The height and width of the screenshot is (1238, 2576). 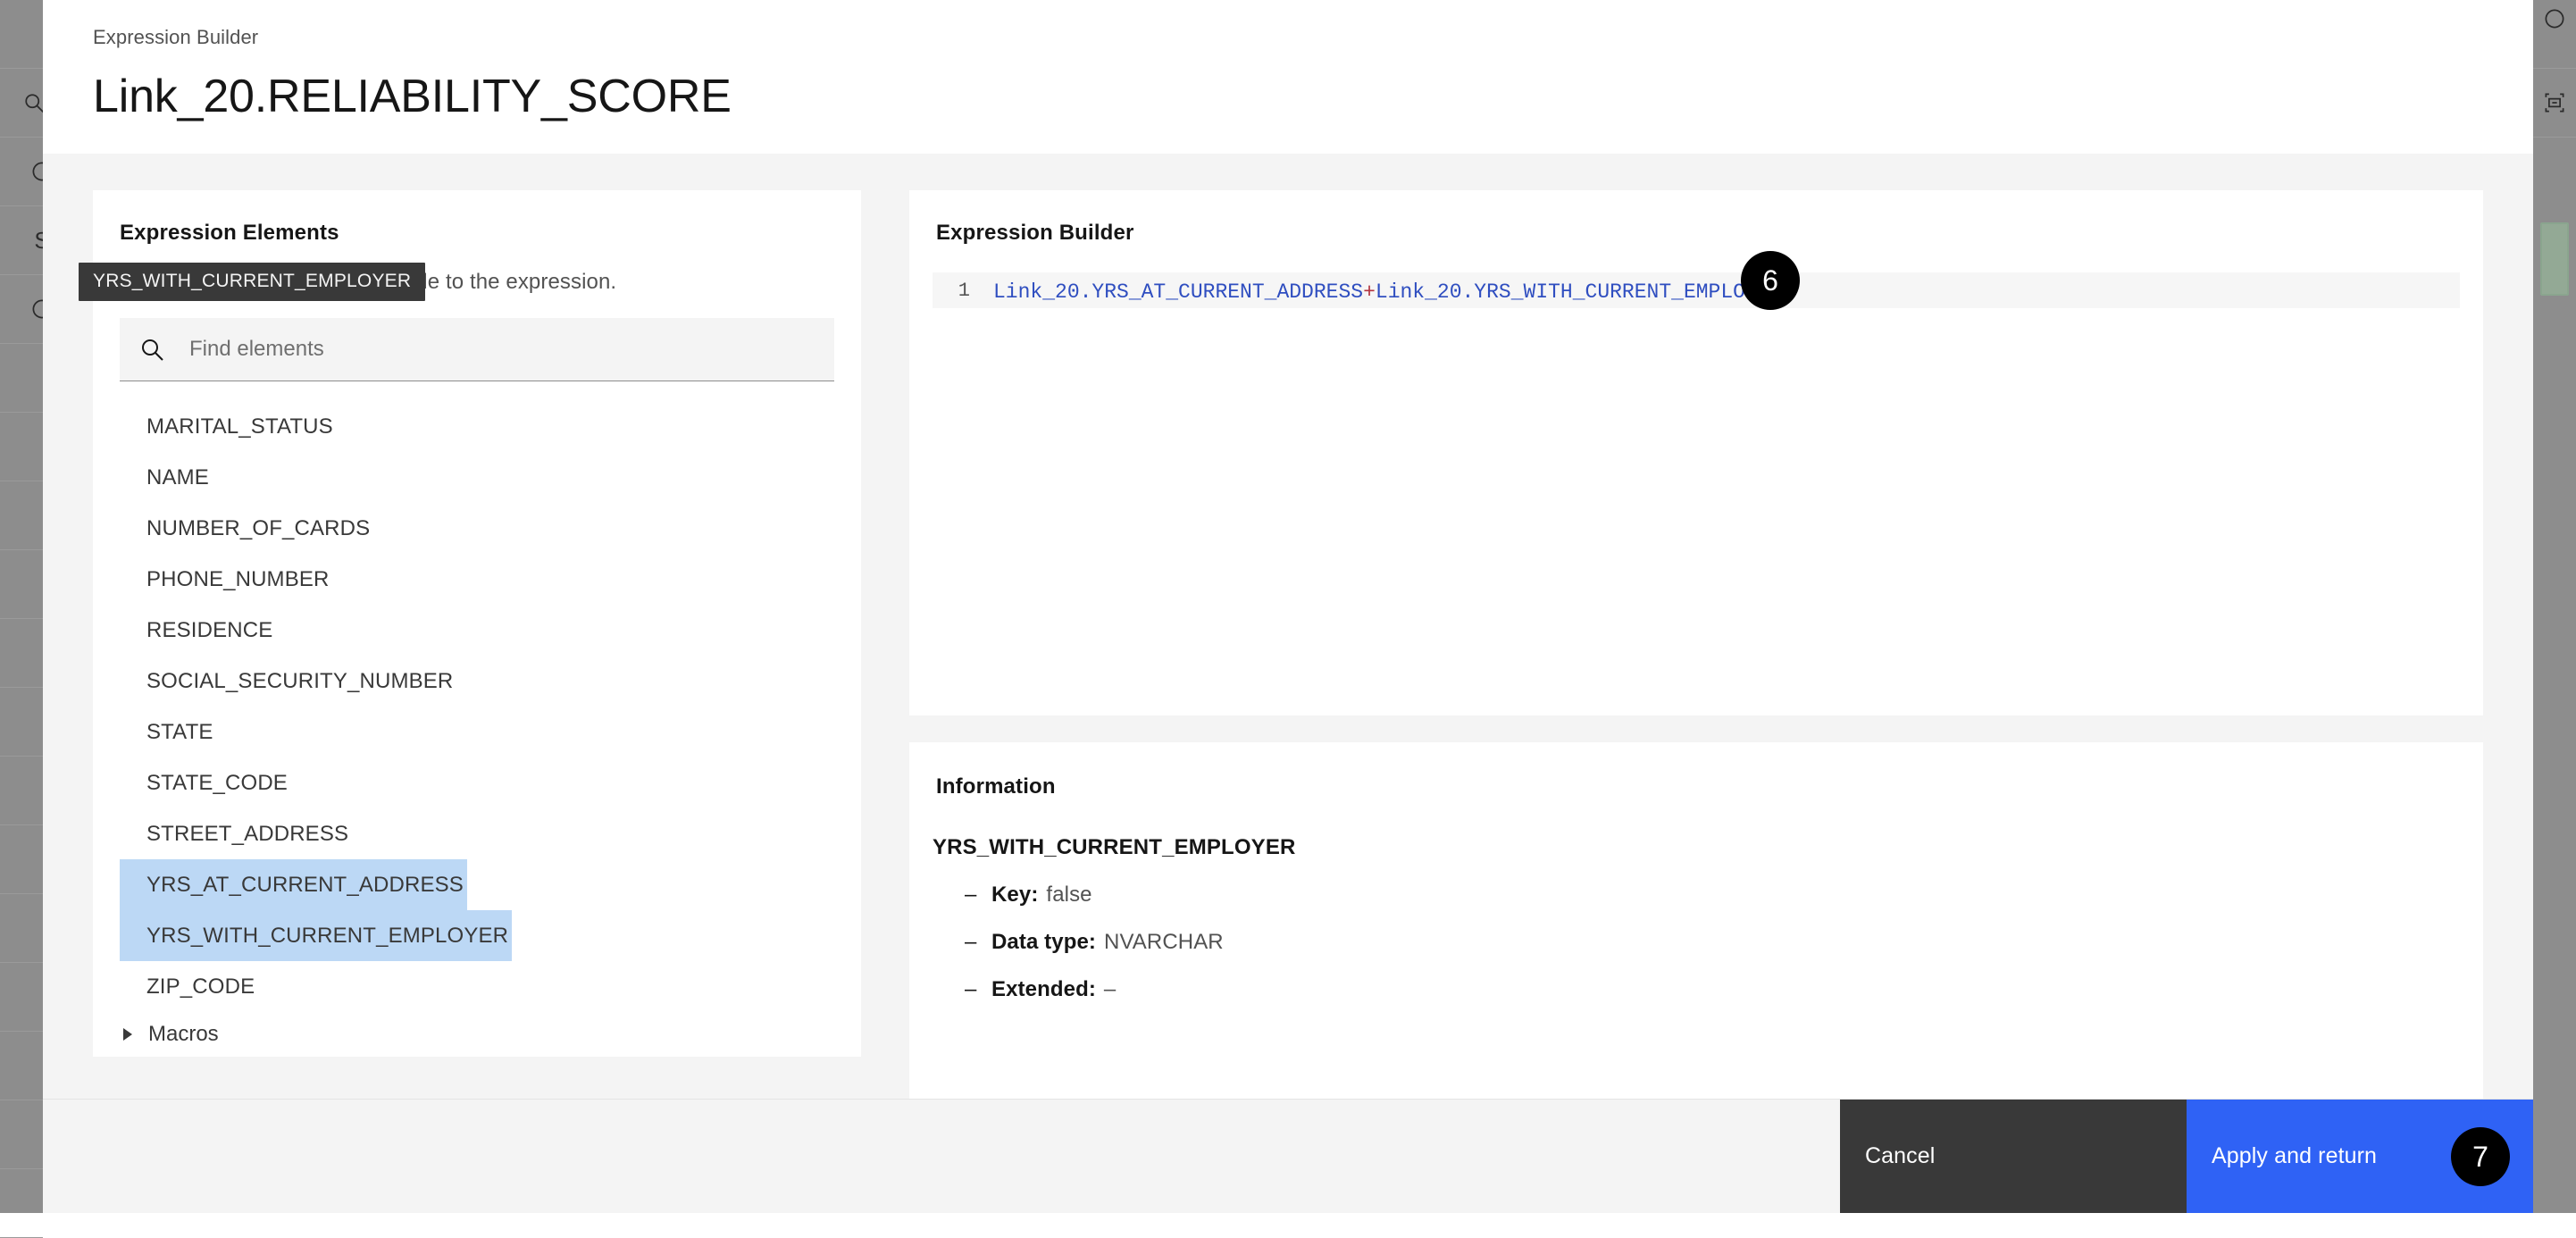 What do you see at coordinates (234, 834) in the screenshot?
I see `list-item: STREET_ADDRESS` at bounding box center [234, 834].